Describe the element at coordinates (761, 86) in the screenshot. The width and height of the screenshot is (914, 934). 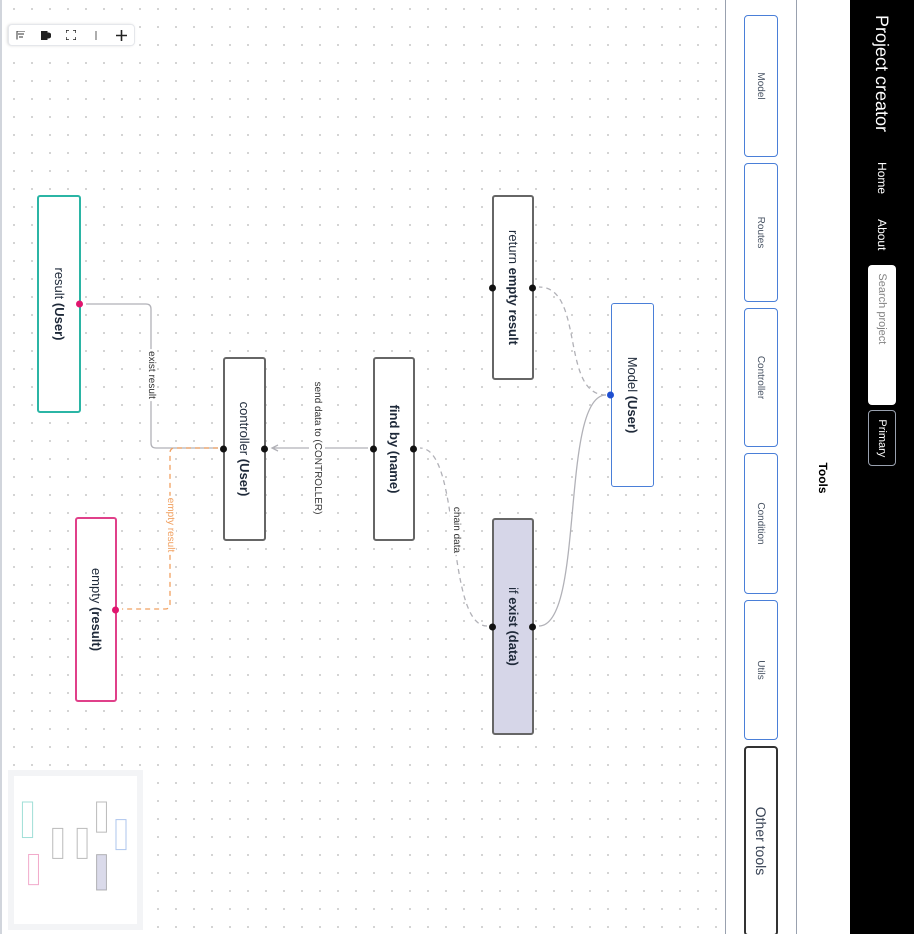
I see `tool-button: Model` at that location.